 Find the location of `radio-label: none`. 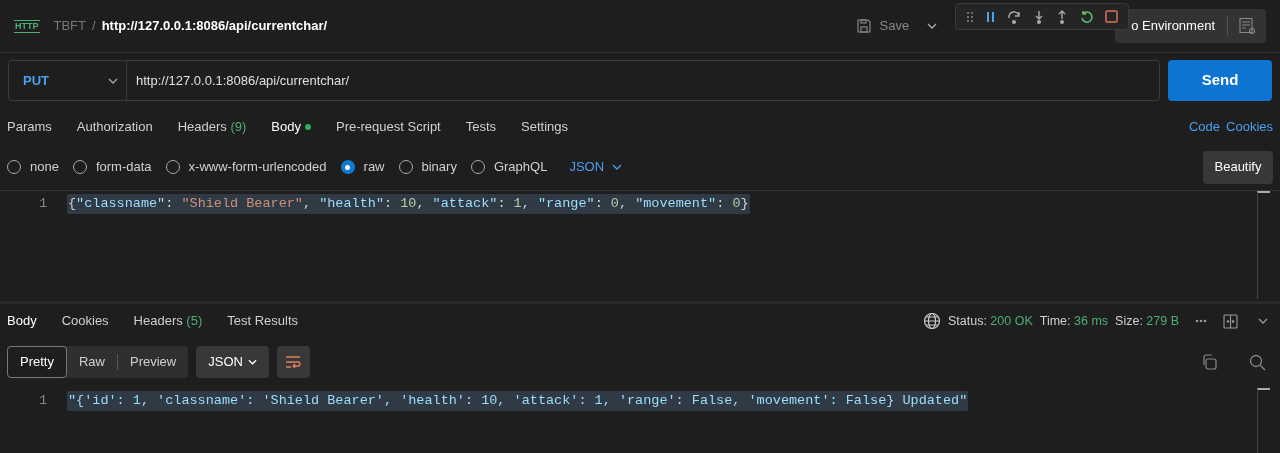

radio-label: none is located at coordinates (44, 167).